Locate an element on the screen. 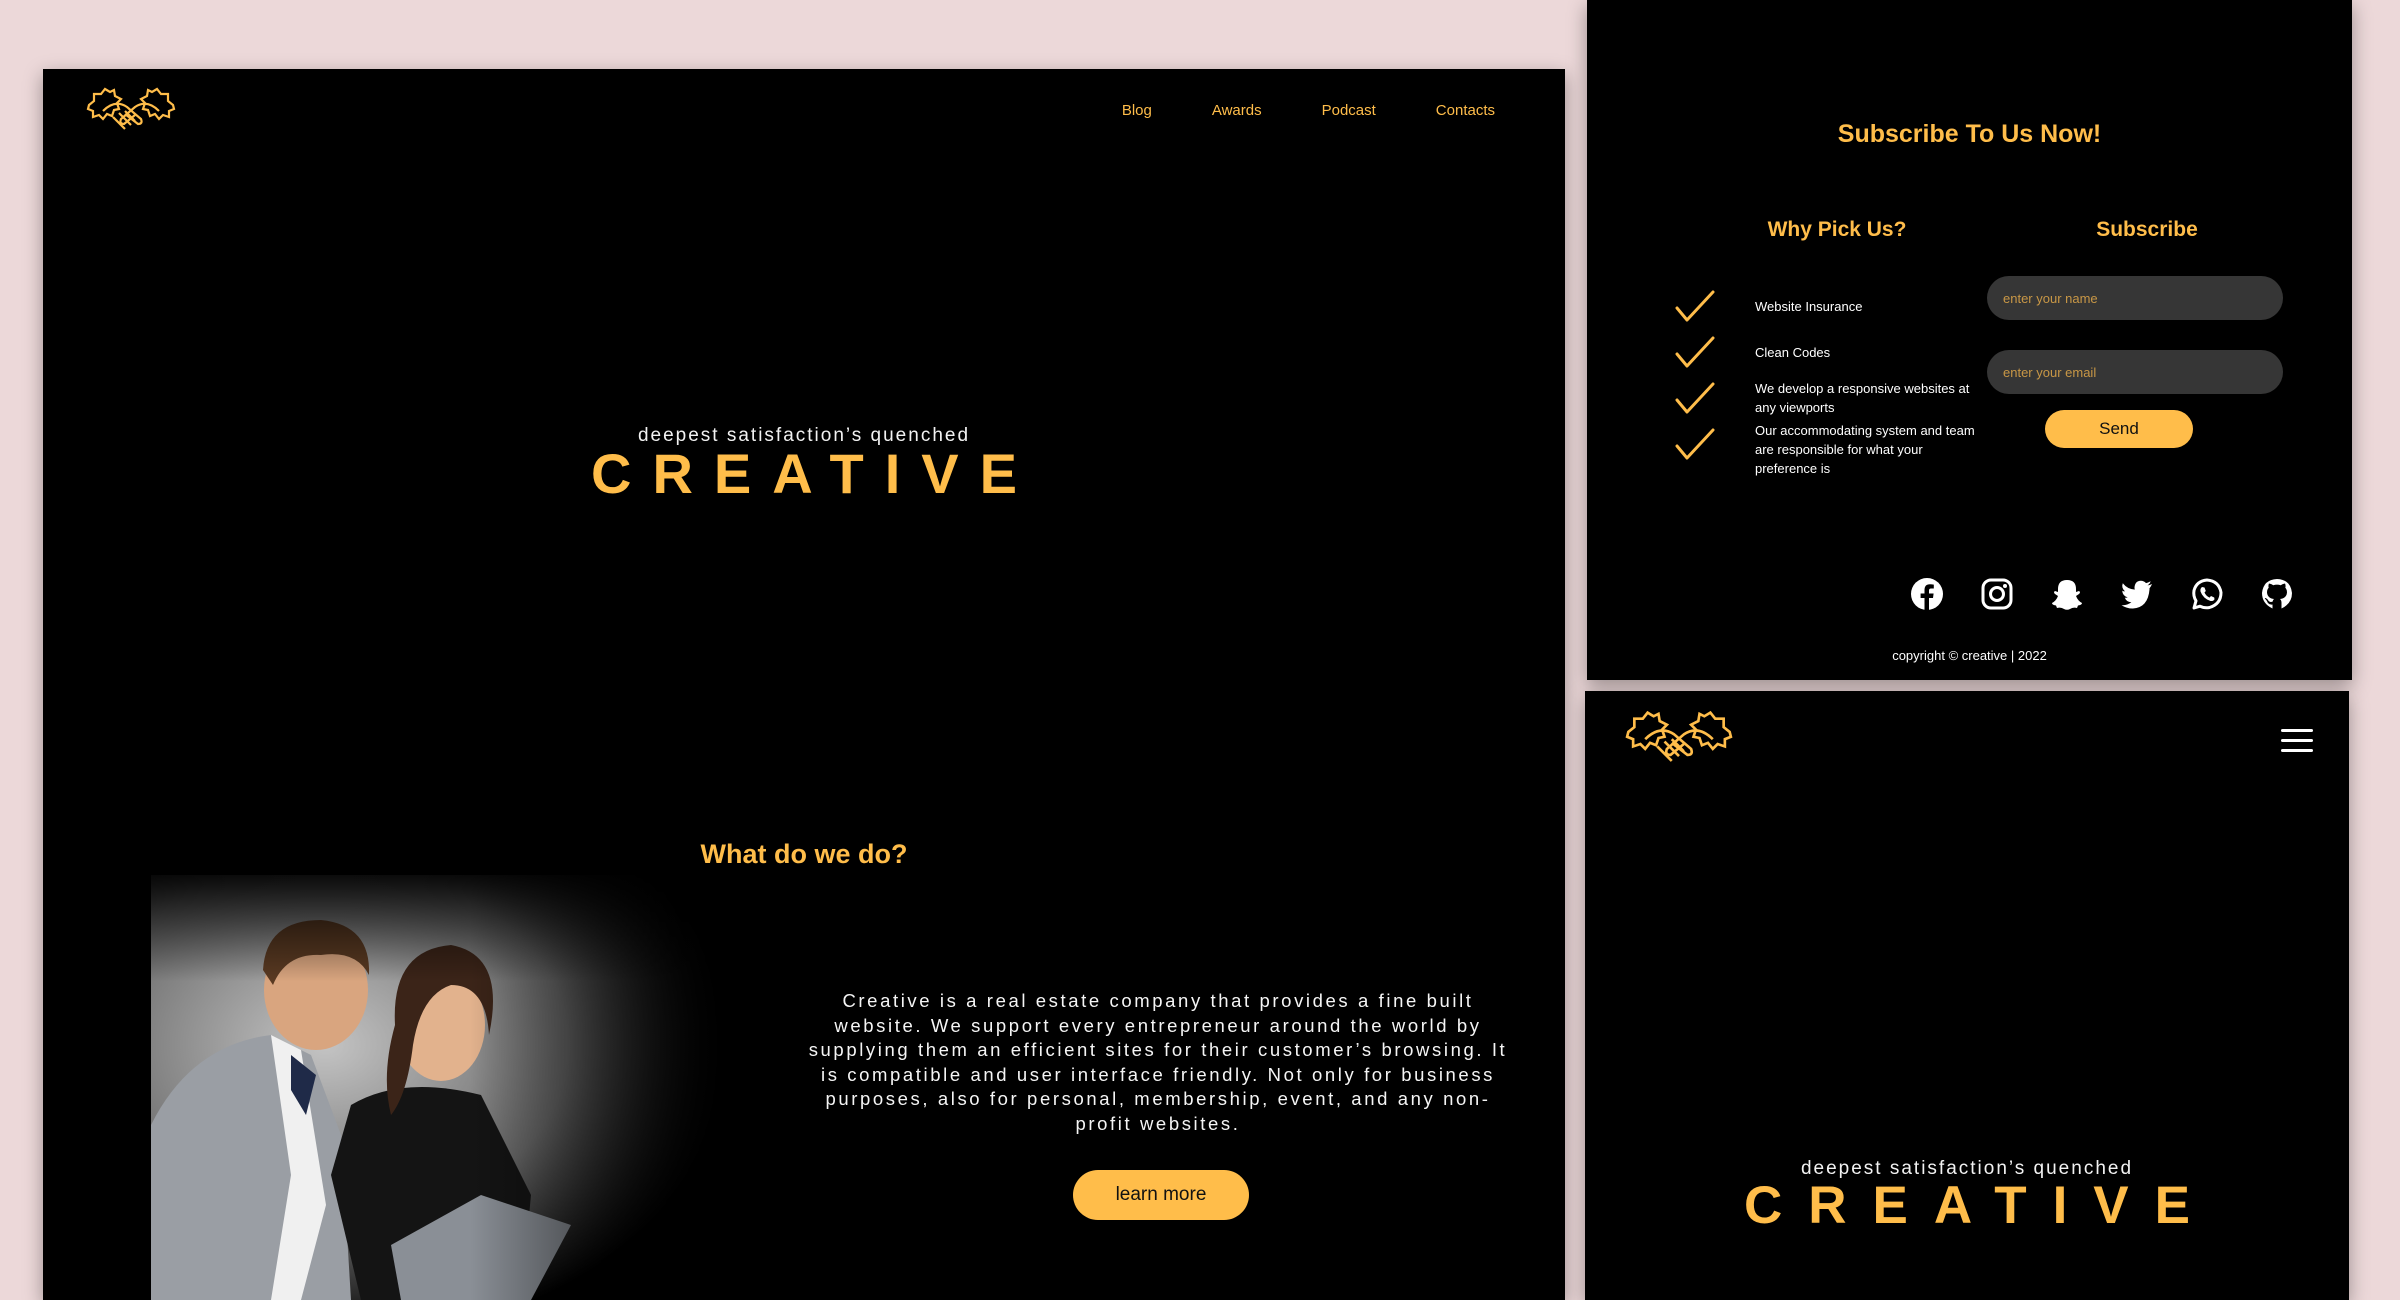 This screenshot has width=2400, height=1300. snapchat-icon is located at coordinates (2067, 594).